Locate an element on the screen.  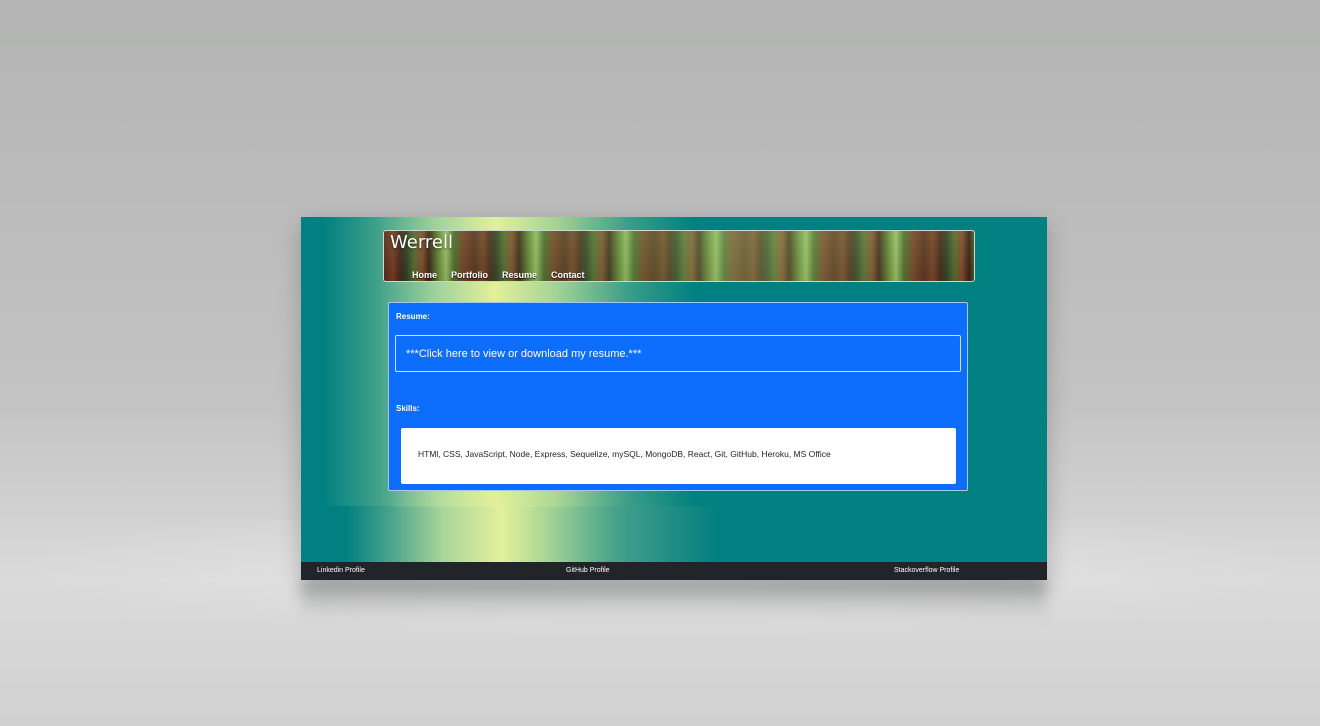
nav-item-resume: Resume is located at coordinates (519, 275).